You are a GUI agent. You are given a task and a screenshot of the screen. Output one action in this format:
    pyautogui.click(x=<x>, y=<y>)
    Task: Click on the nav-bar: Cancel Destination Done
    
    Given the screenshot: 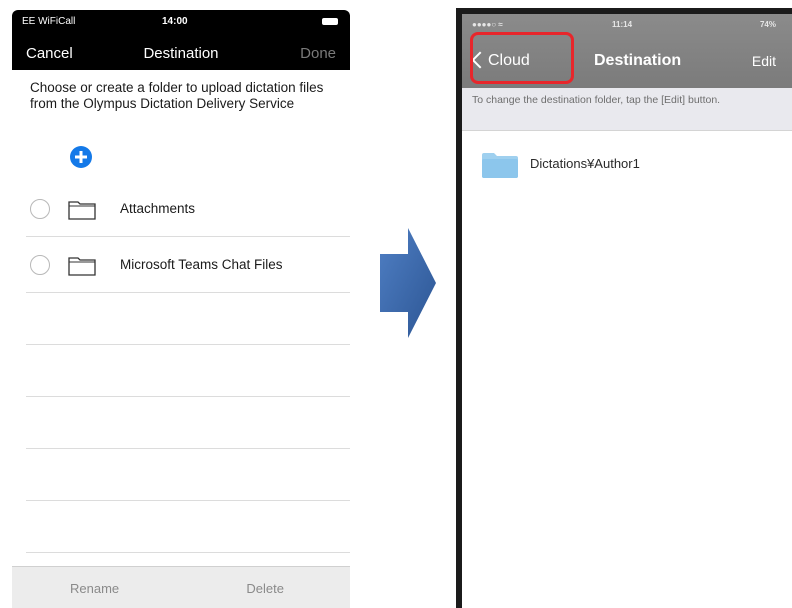 What is the action you would take?
    pyautogui.click(x=181, y=52)
    